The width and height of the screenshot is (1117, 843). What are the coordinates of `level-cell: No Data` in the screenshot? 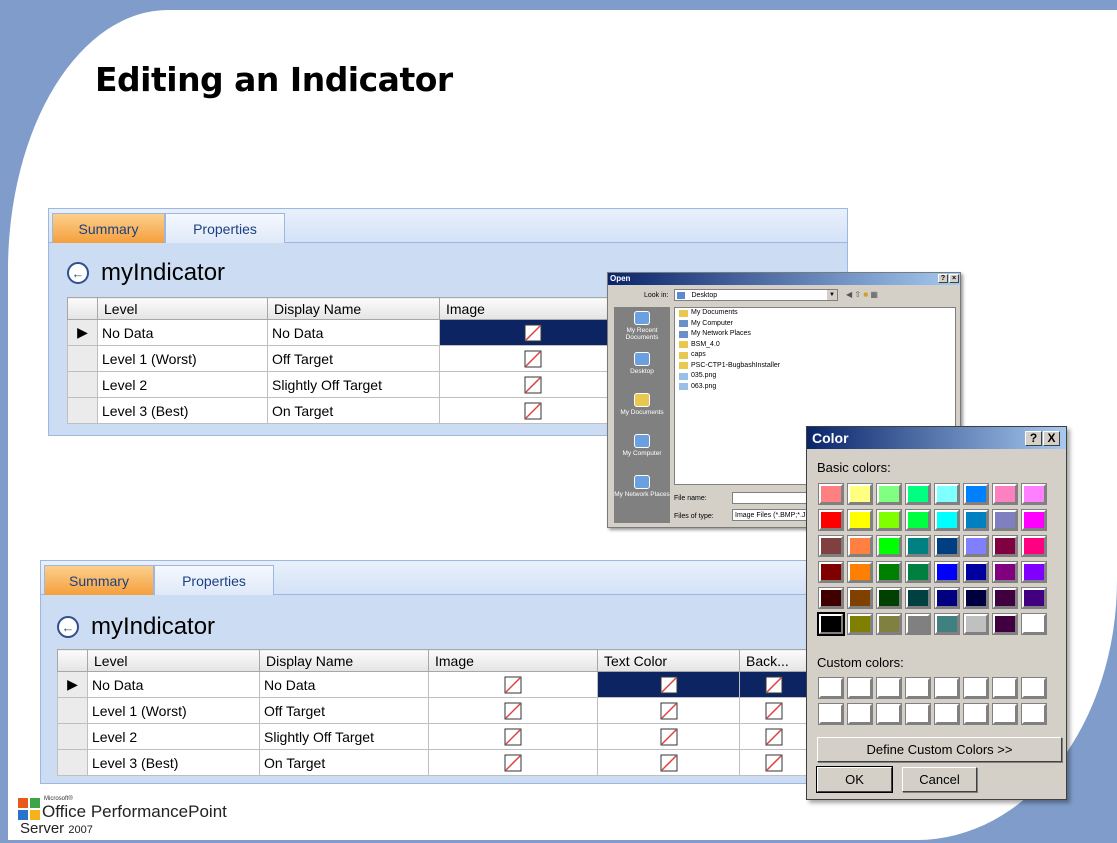 It's located at (182, 332).